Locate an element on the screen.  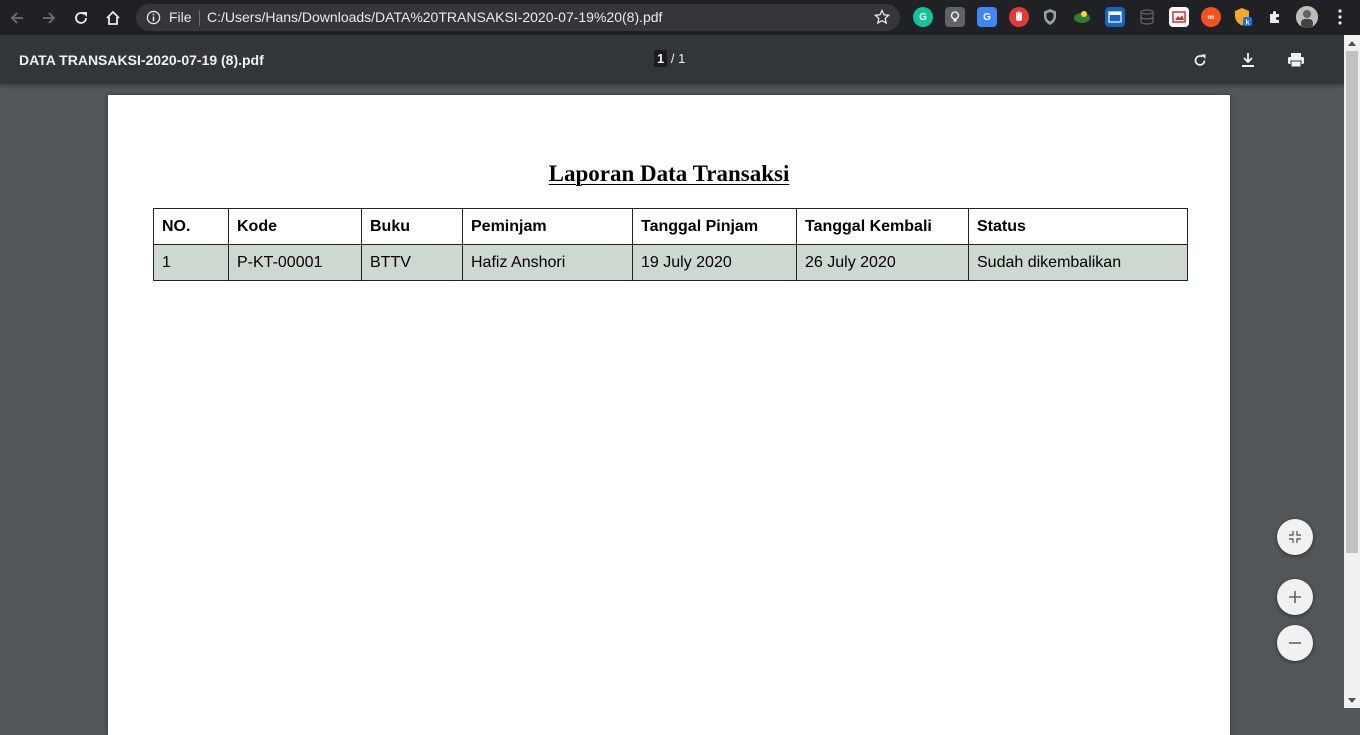
svg-text: k is located at coordinates (1248, 23).